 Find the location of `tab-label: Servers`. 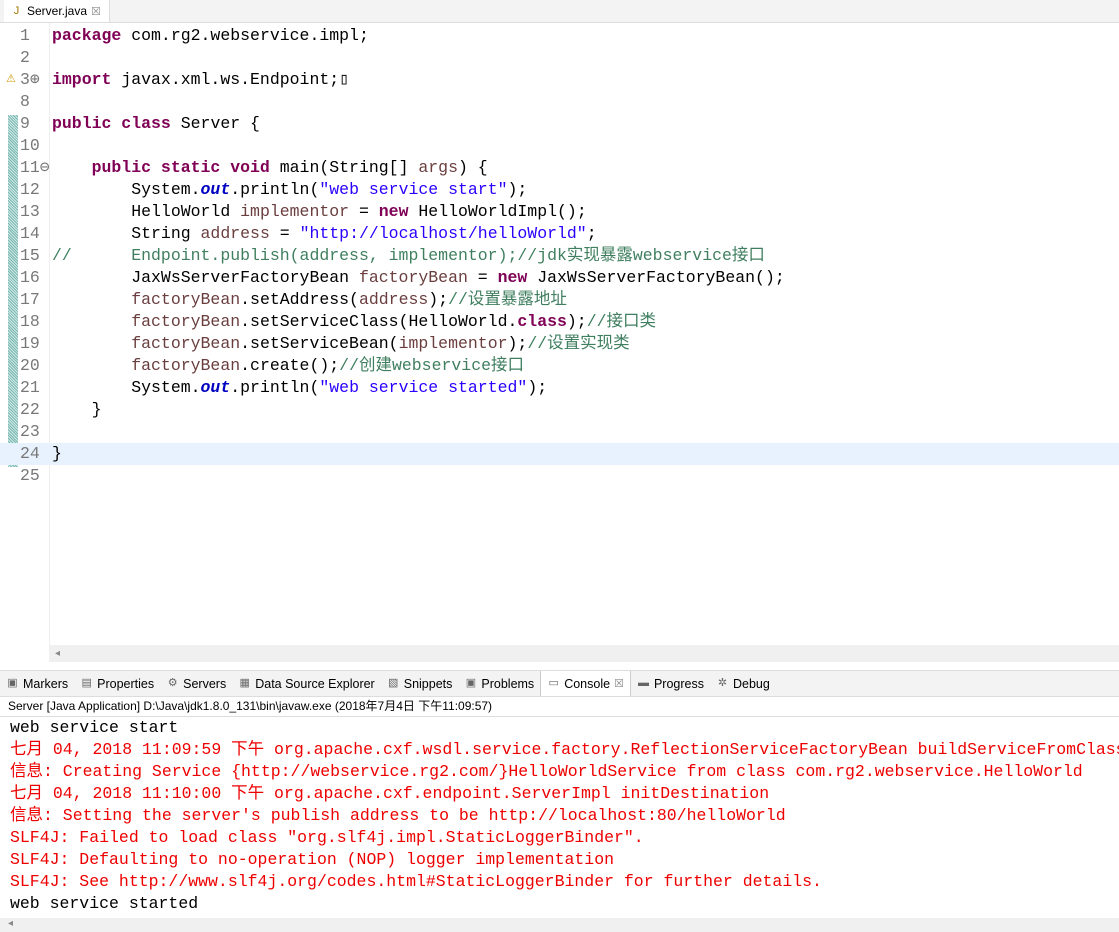

tab-label: Servers is located at coordinates (205, 683).